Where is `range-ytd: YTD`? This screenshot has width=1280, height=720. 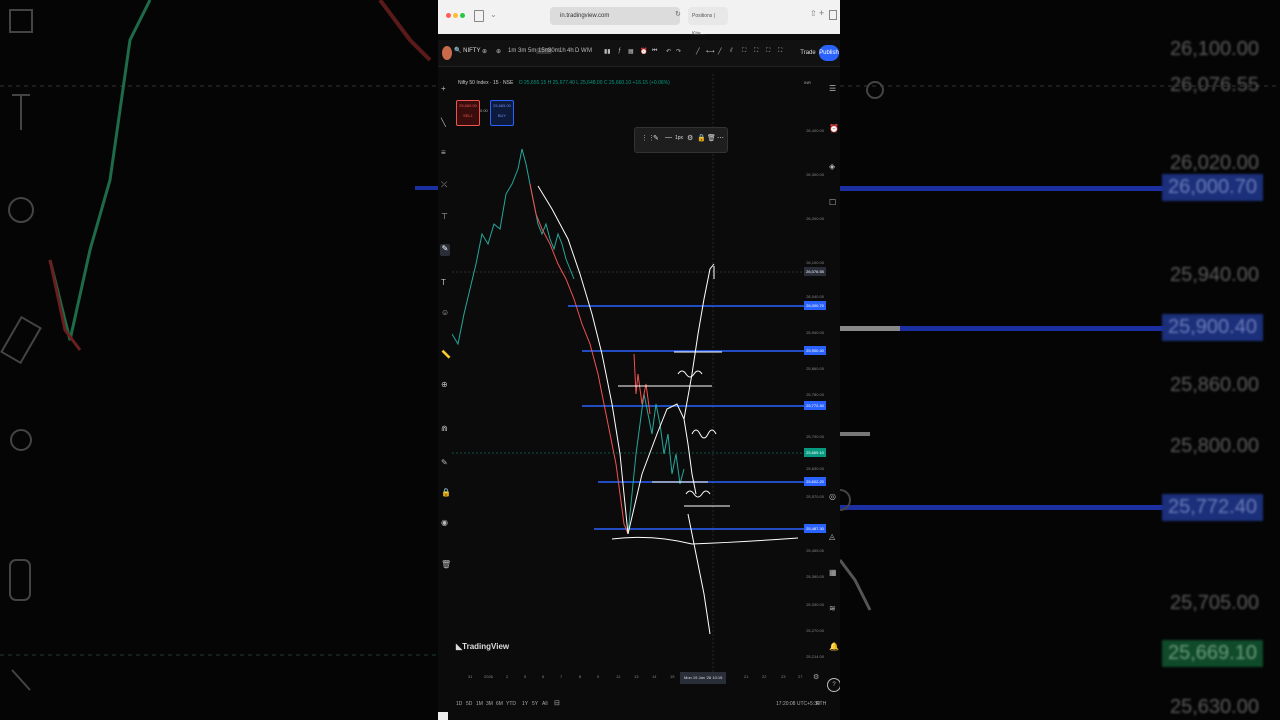
range-ytd: YTD is located at coordinates (511, 704).